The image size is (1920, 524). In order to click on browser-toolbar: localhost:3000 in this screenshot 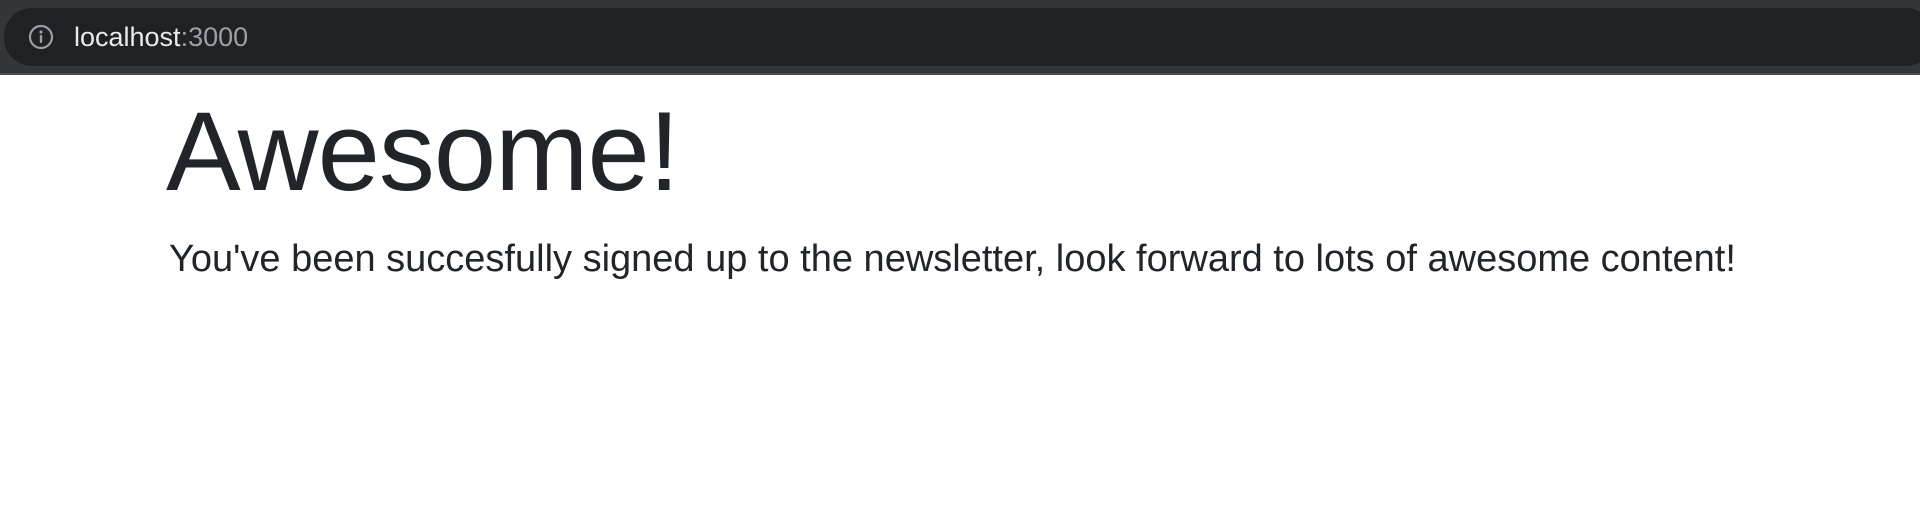, I will do `click(960, 37)`.